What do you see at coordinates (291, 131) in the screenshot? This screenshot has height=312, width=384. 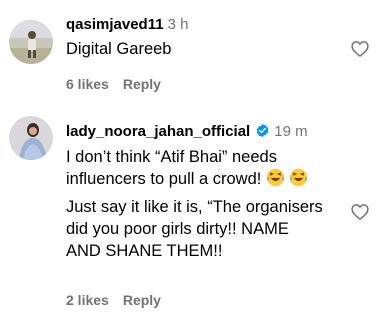 I see `timestamp: 19 m` at bounding box center [291, 131].